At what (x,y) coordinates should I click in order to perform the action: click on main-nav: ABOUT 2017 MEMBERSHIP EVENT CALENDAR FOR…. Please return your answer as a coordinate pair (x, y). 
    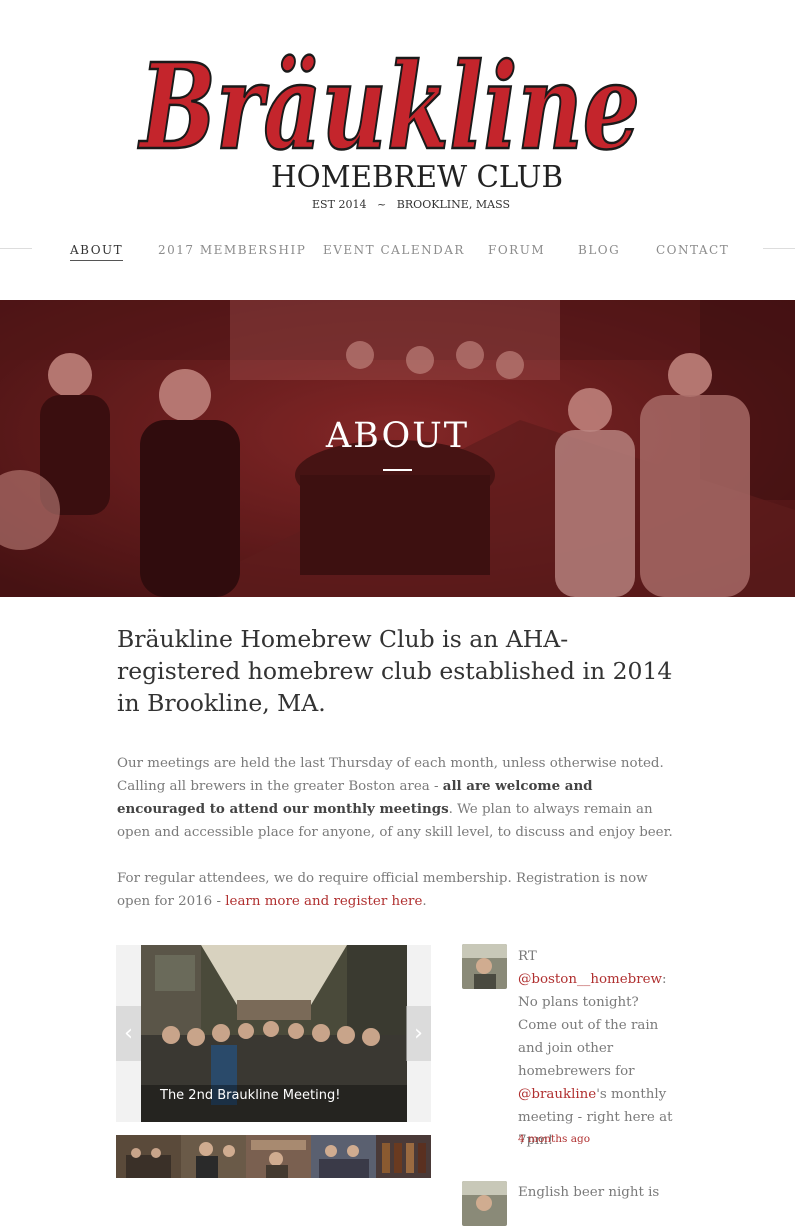
    Looking at the image, I should click on (397, 255).